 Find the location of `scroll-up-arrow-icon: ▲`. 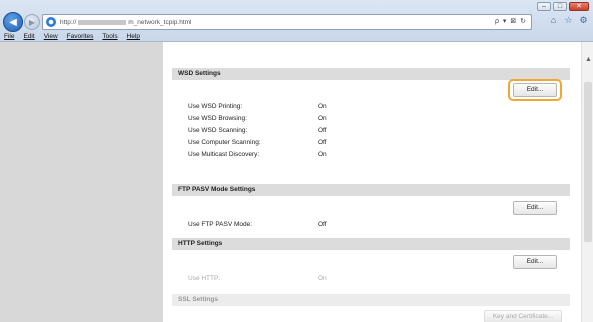

scroll-up-arrow-icon: ▲ is located at coordinates (588, 59).